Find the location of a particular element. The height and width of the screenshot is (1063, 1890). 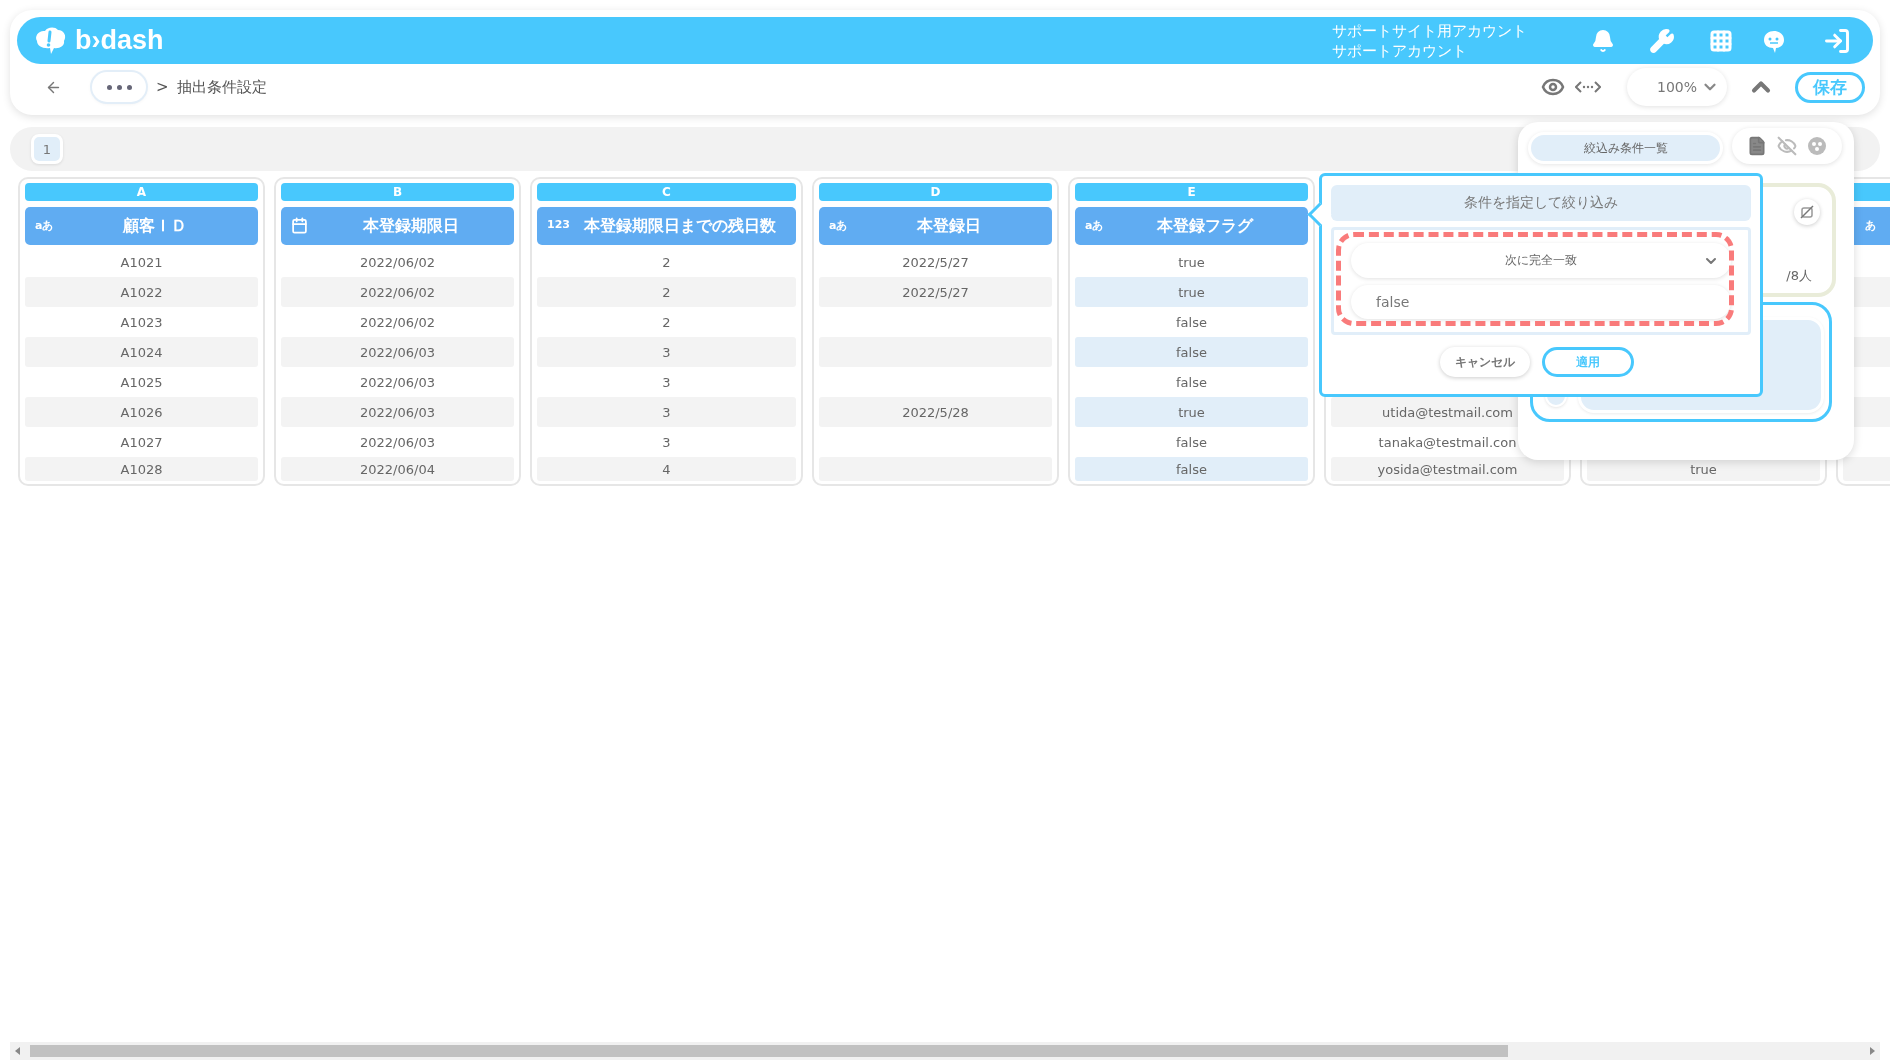

popup-title: 条件を指定して絞り込み is located at coordinates (1541, 203).